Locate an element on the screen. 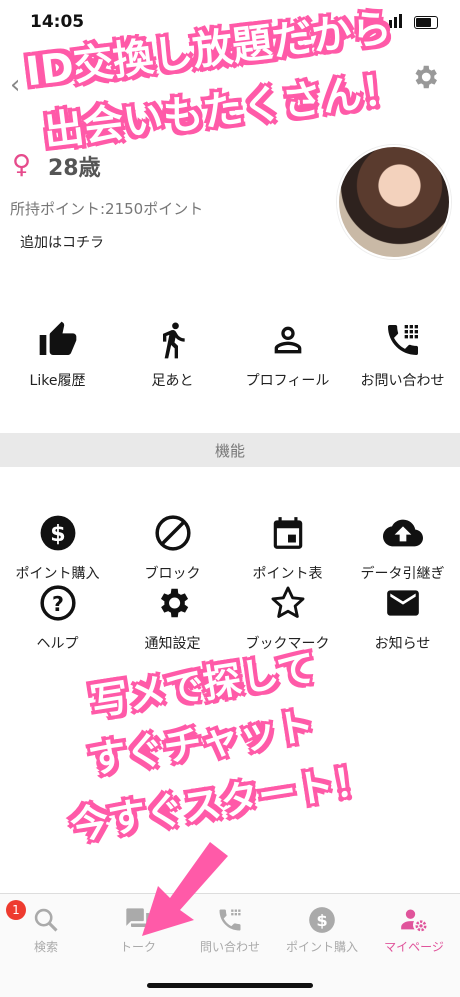 This screenshot has width=460, height=997. status-time: 14:05 is located at coordinates (57, 22).